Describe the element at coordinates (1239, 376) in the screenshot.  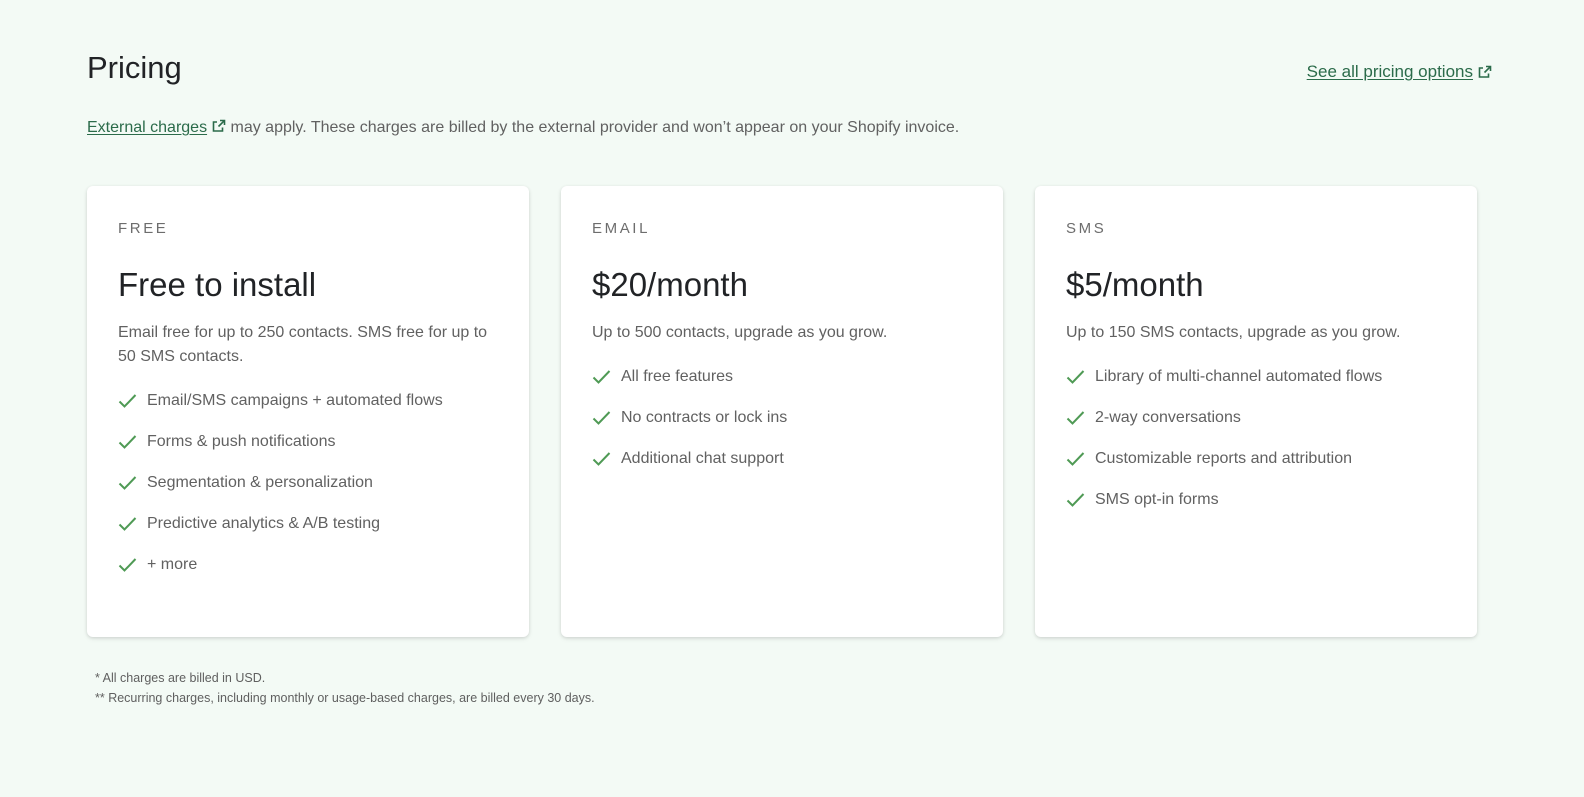
I see `feature-text: Library of multi-channel automated flows` at that location.